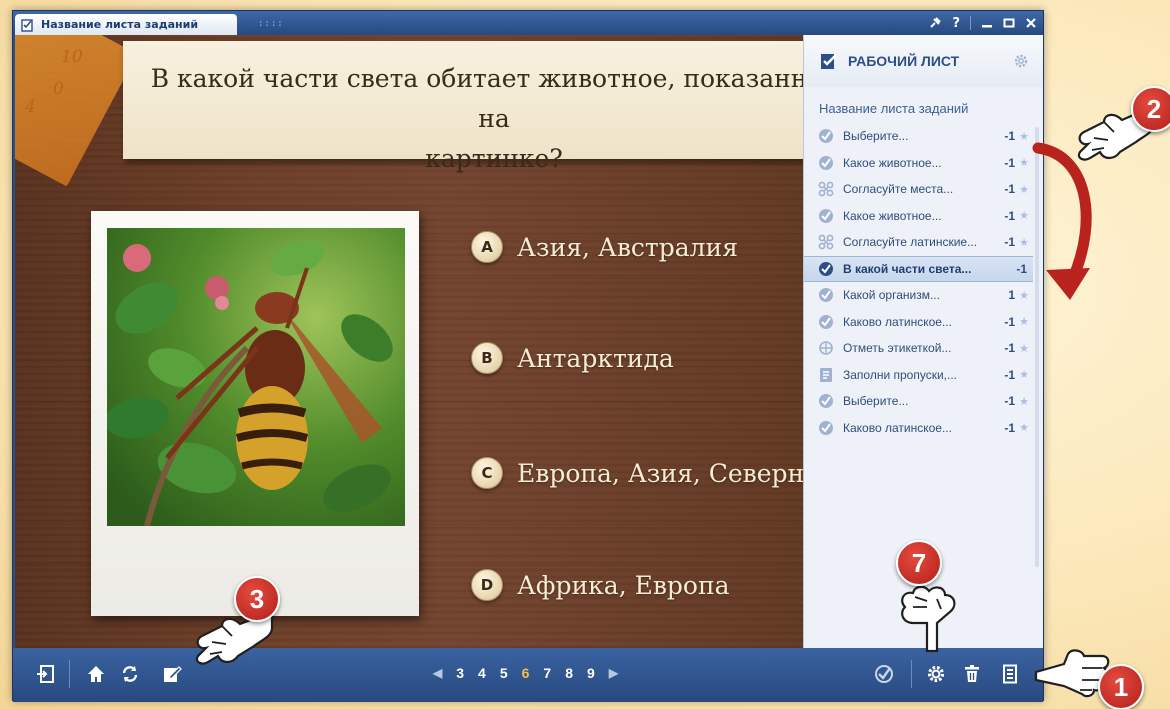  I want to click on worksheet-panel-button, so click(1010, 674).